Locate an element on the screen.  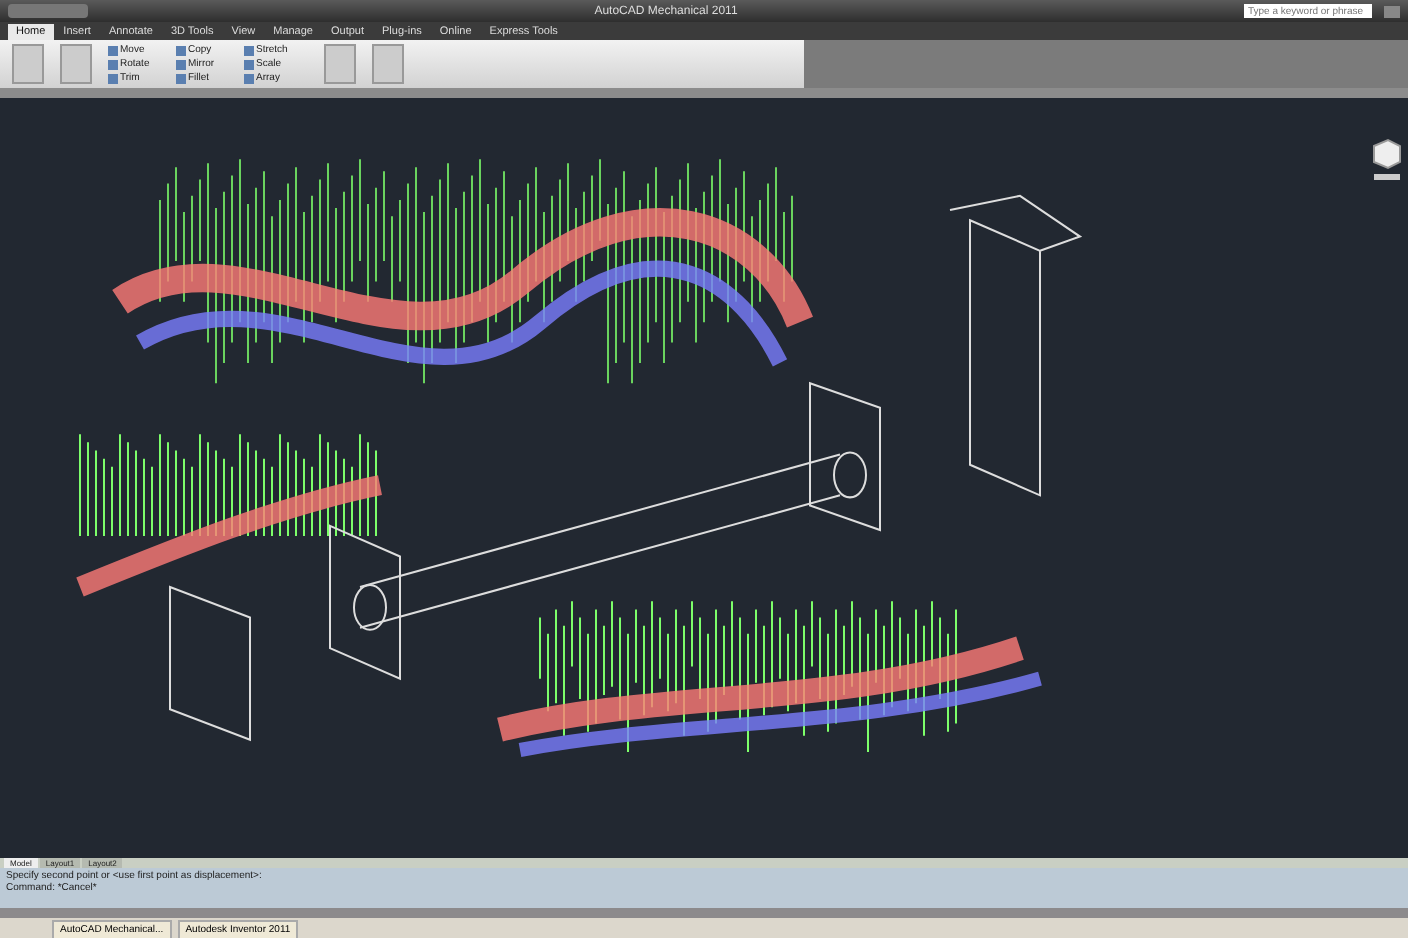
quick-access-toolbar is located at coordinates (48, 11).